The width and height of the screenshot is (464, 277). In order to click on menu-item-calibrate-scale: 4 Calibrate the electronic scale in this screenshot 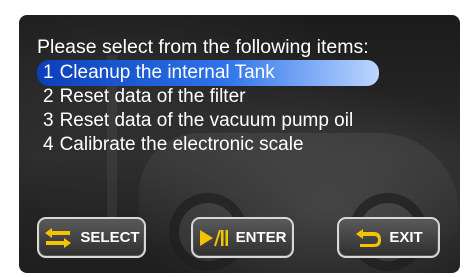, I will do `click(173, 145)`.